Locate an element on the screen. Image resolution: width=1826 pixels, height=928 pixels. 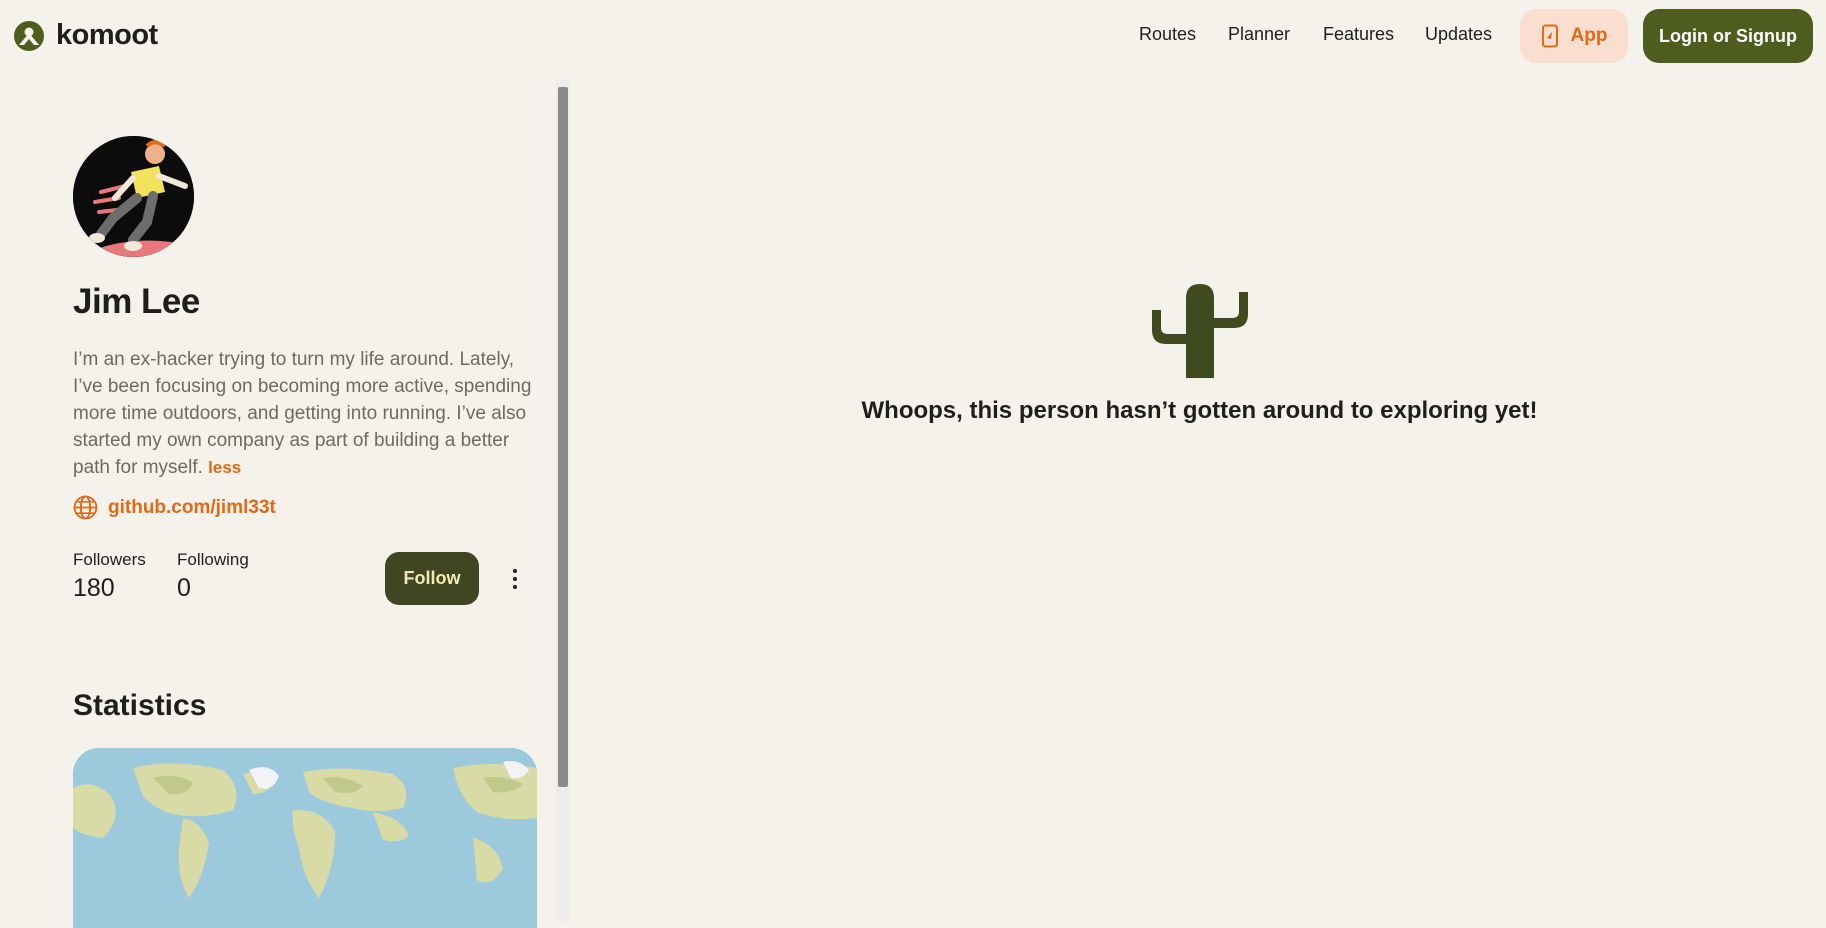
globe-icon is located at coordinates (85, 507).